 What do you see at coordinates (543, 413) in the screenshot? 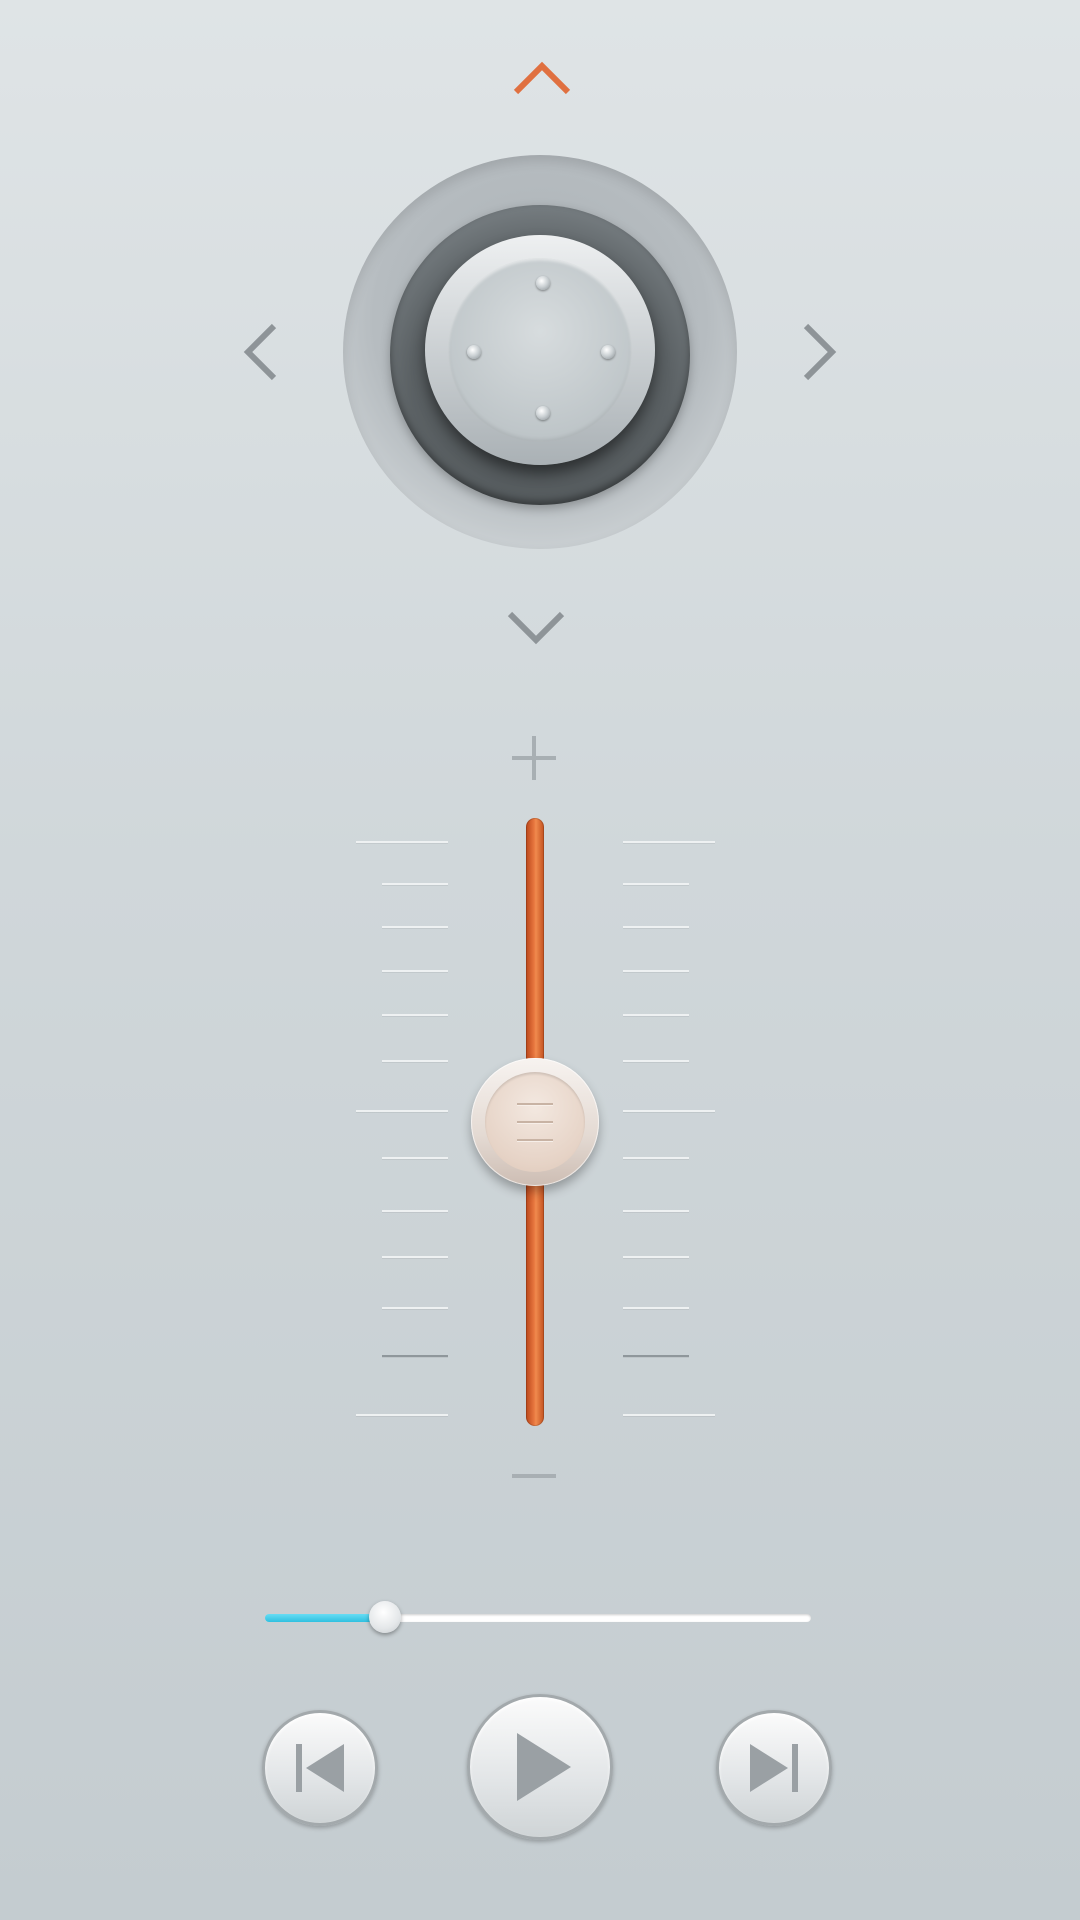
I see `dpad-dot-bottom` at bounding box center [543, 413].